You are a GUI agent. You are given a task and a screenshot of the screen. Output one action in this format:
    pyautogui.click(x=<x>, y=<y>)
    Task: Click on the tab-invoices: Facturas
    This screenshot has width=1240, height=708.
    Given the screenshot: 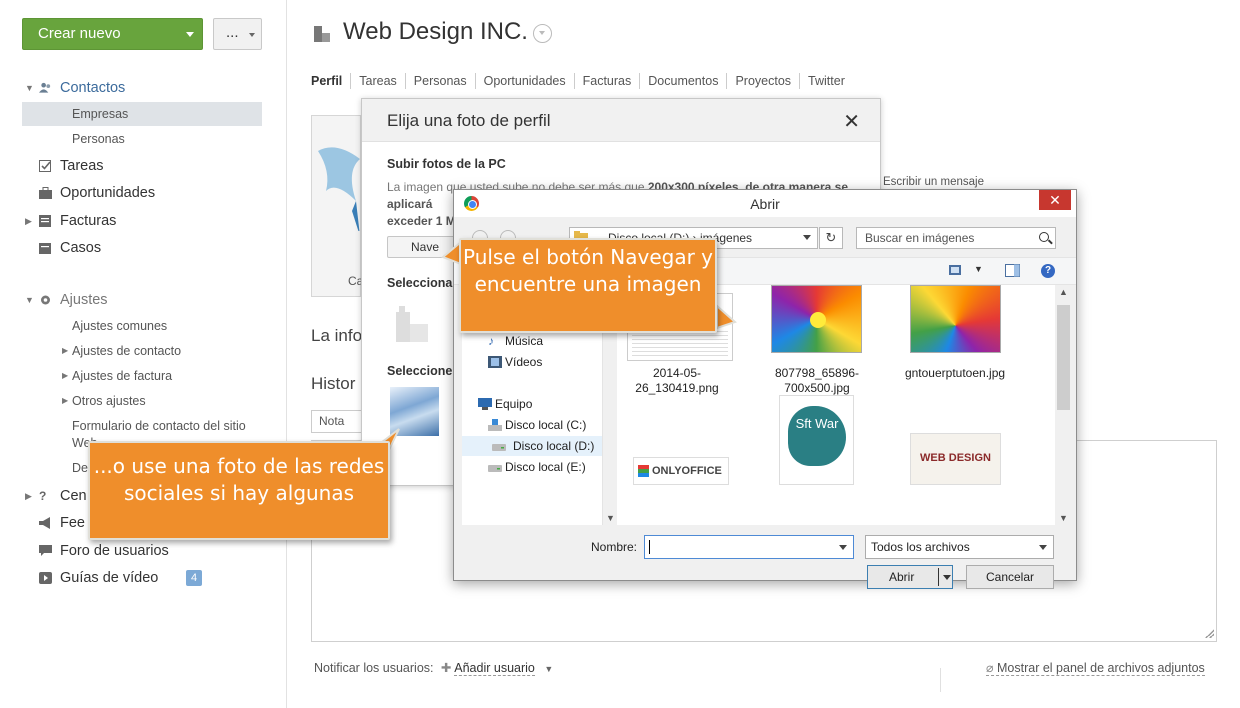 What is the action you would take?
    pyautogui.click(x=606, y=81)
    